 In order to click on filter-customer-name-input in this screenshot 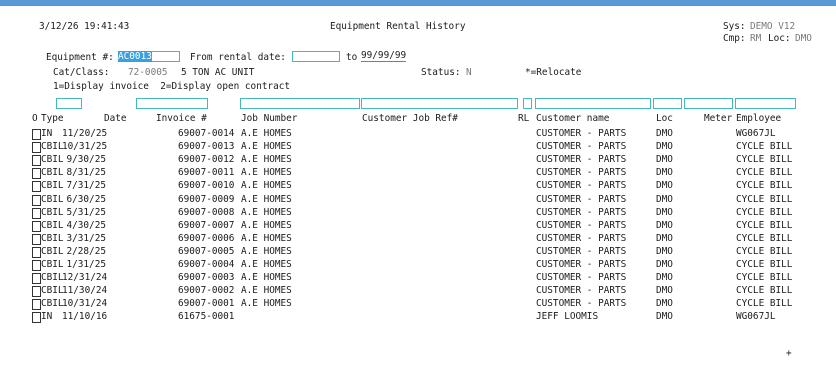, I will do `click(593, 103)`.